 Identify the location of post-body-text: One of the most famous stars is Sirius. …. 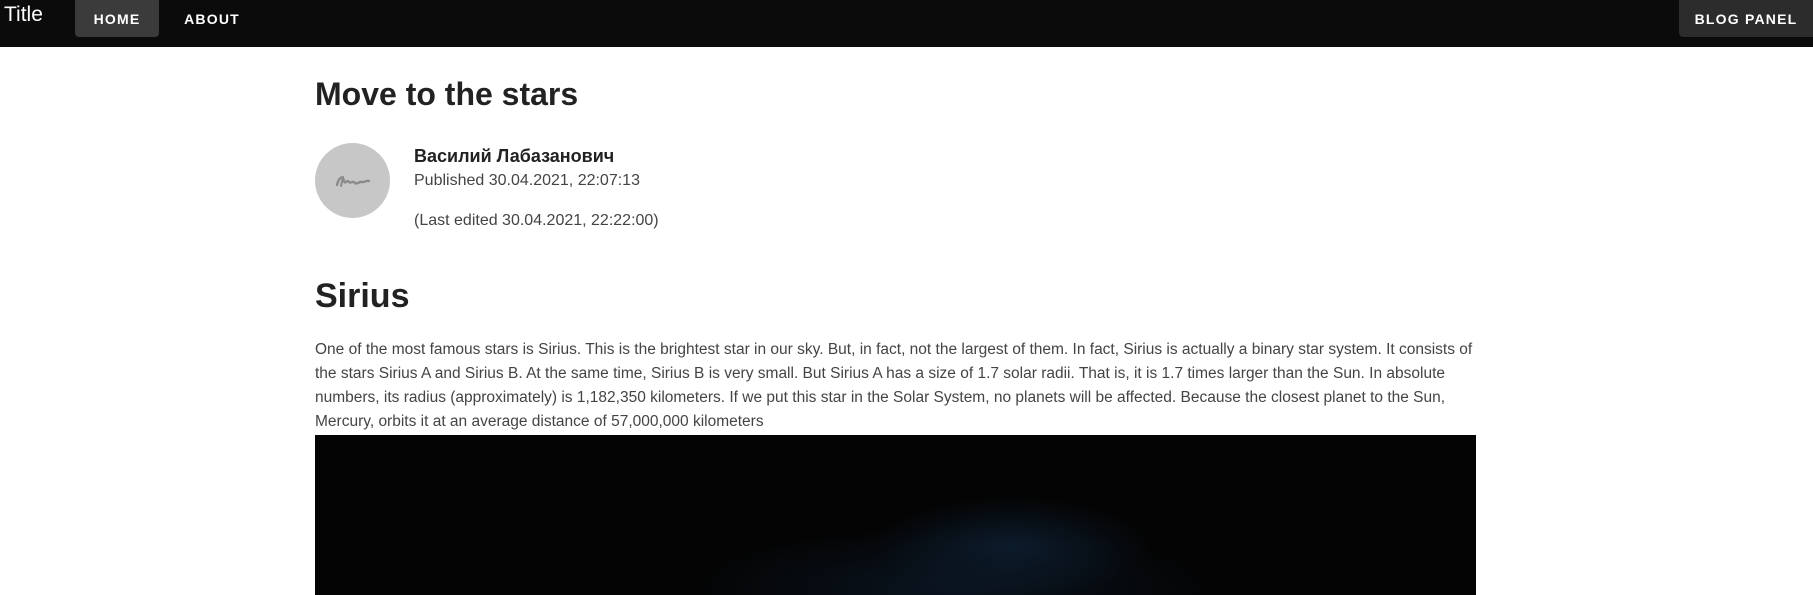
(894, 385).